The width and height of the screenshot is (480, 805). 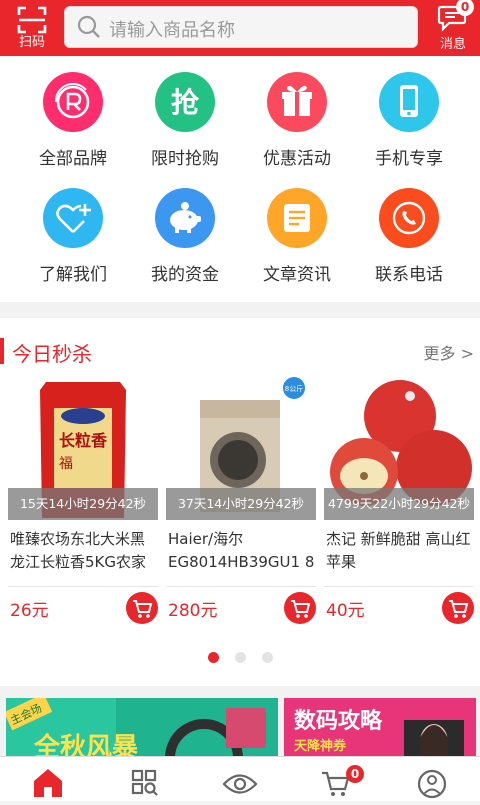 What do you see at coordinates (320, 746) in the screenshot?
I see `banner-subtext: 天降神券` at bounding box center [320, 746].